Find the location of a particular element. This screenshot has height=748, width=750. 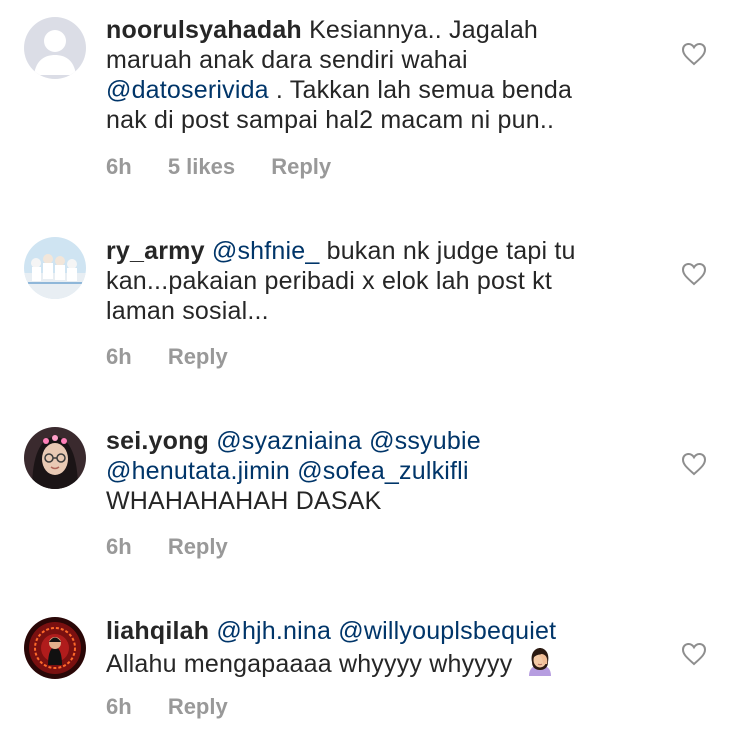

comment-mention: @willyouplsbequiet is located at coordinates (447, 631).